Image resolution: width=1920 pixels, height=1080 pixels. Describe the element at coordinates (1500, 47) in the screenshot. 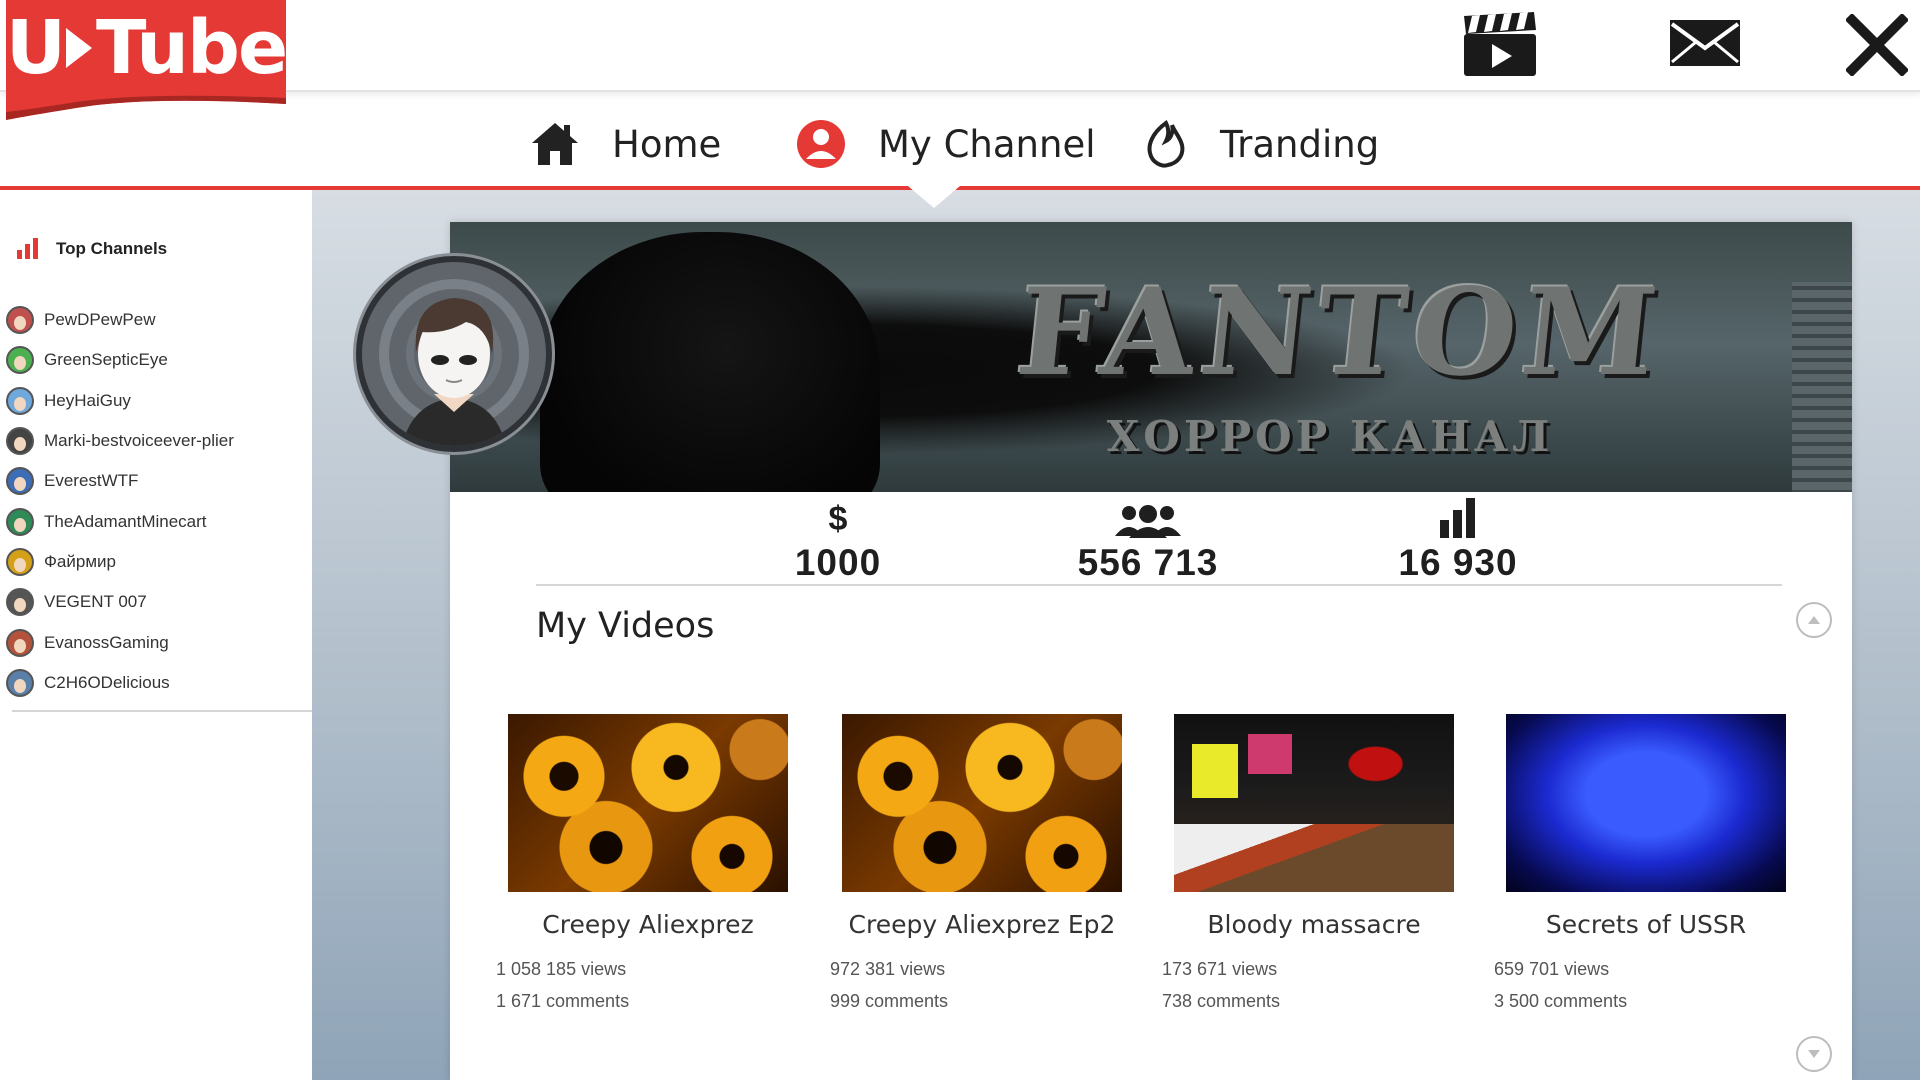

I see `clapperboard-icon` at that location.